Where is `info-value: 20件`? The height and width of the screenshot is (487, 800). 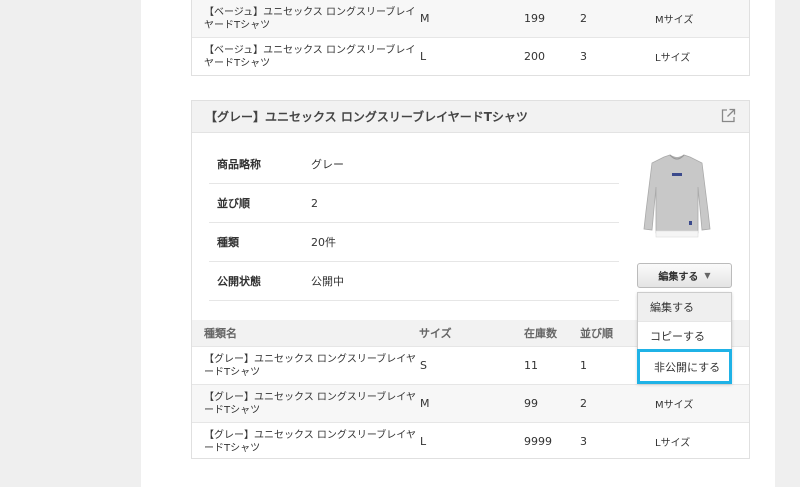
info-value: 20件 is located at coordinates (323, 242).